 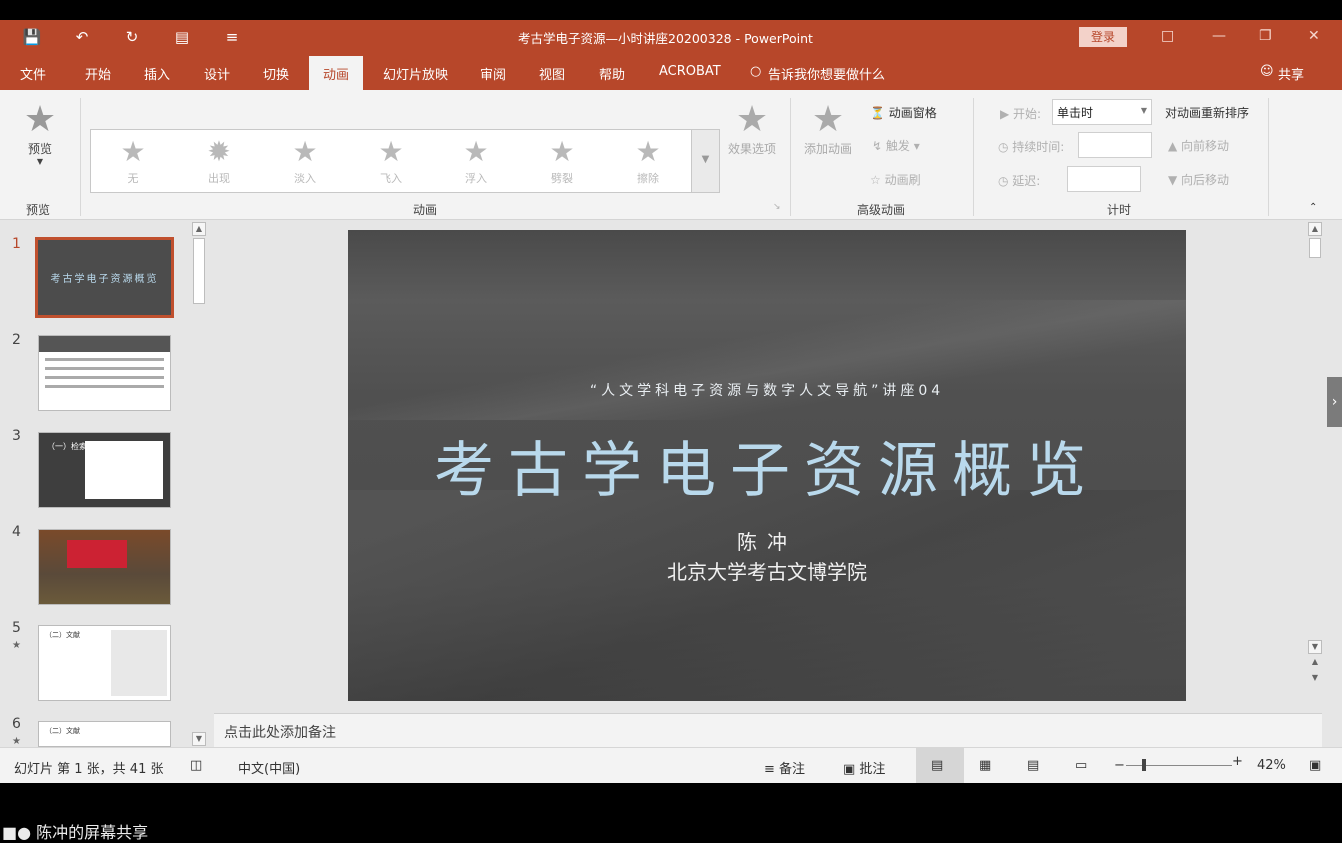 I want to click on slide-sorter-icon: ▦, so click(x=985, y=765).